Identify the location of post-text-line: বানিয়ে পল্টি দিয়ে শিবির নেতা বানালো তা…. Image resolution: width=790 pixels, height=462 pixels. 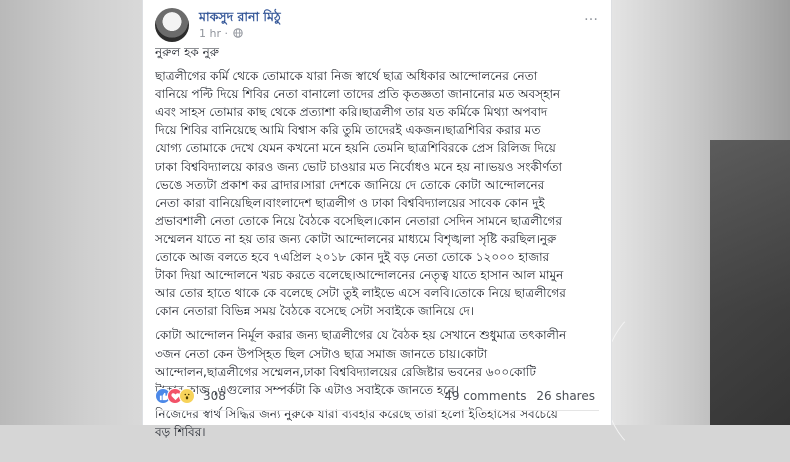
(358, 94).